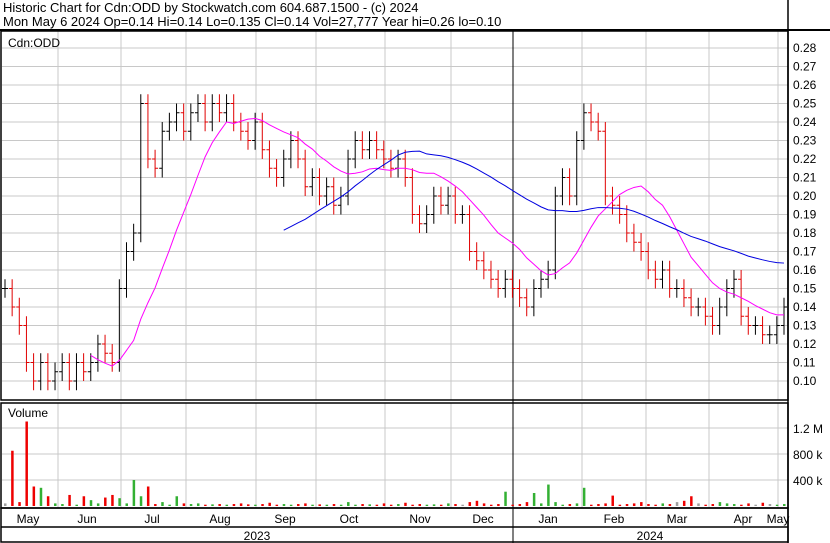 This screenshot has width=830, height=543. I want to click on month-label: Feb, so click(614, 519).